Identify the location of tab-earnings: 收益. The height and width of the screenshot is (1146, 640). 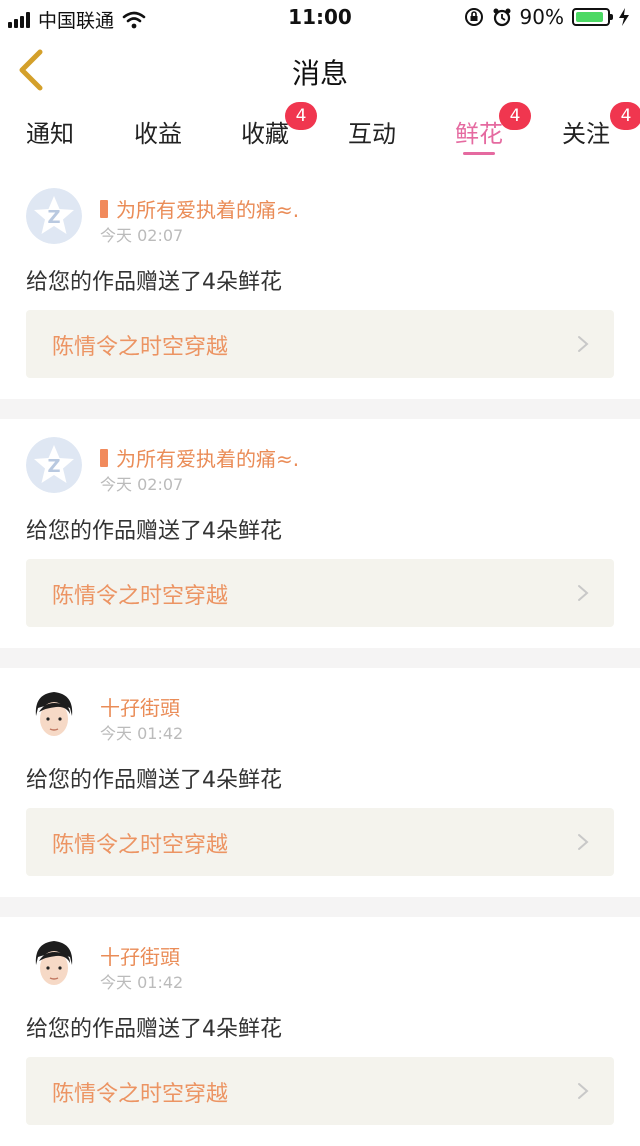
(158, 131).